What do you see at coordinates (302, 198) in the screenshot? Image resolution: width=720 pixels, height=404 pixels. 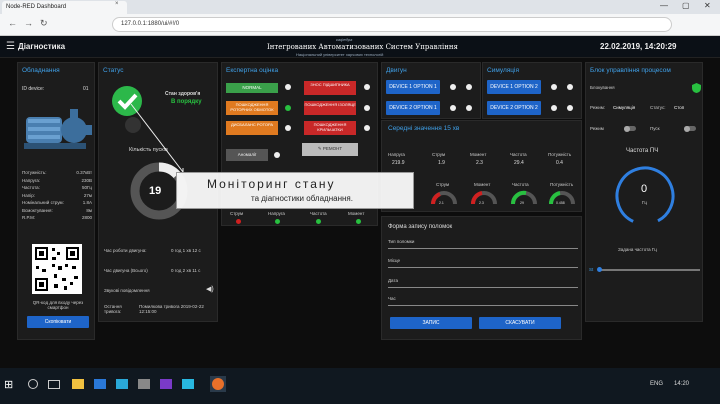 I see `caption-line-2: та діагностики обладнання.` at bounding box center [302, 198].